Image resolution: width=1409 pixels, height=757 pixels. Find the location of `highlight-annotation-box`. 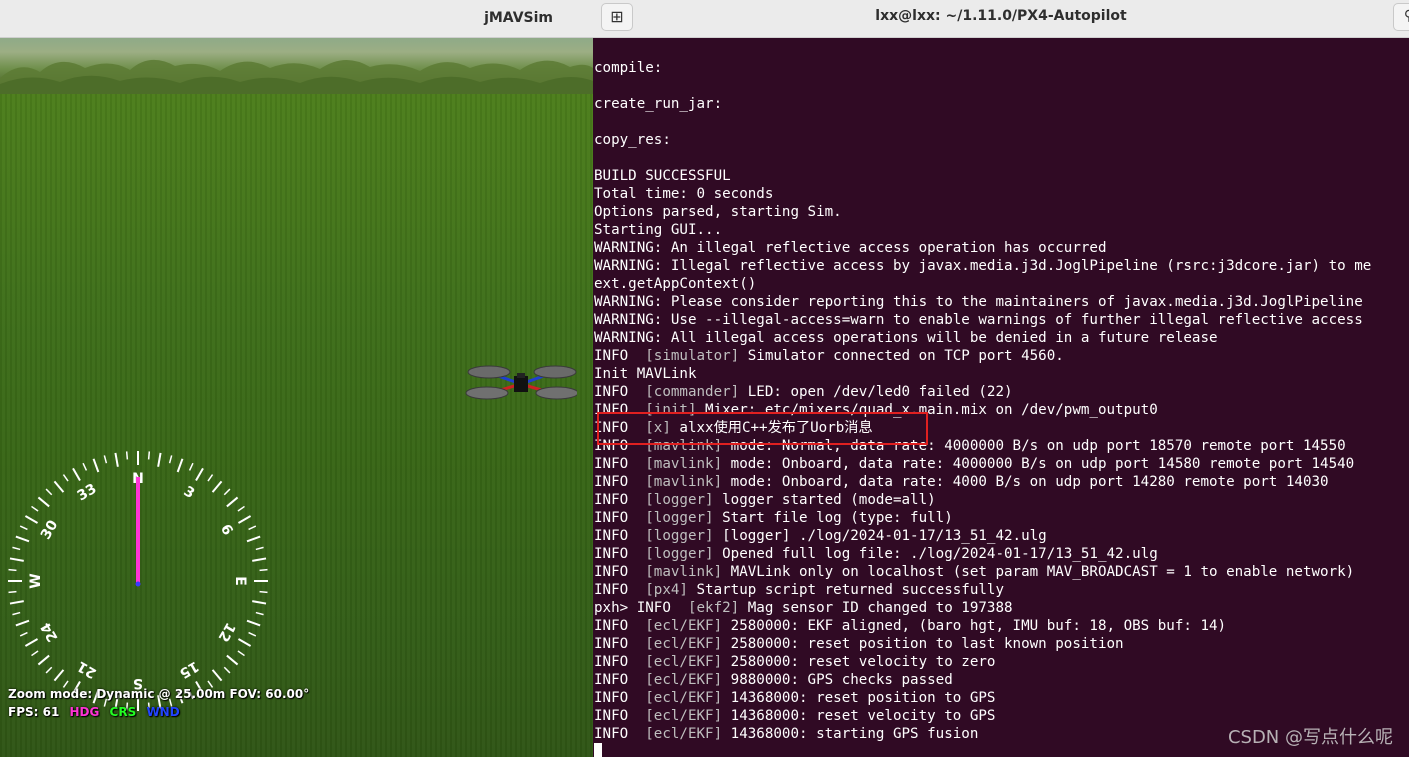

highlight-annotation-box is located at coordinates (762, 428).